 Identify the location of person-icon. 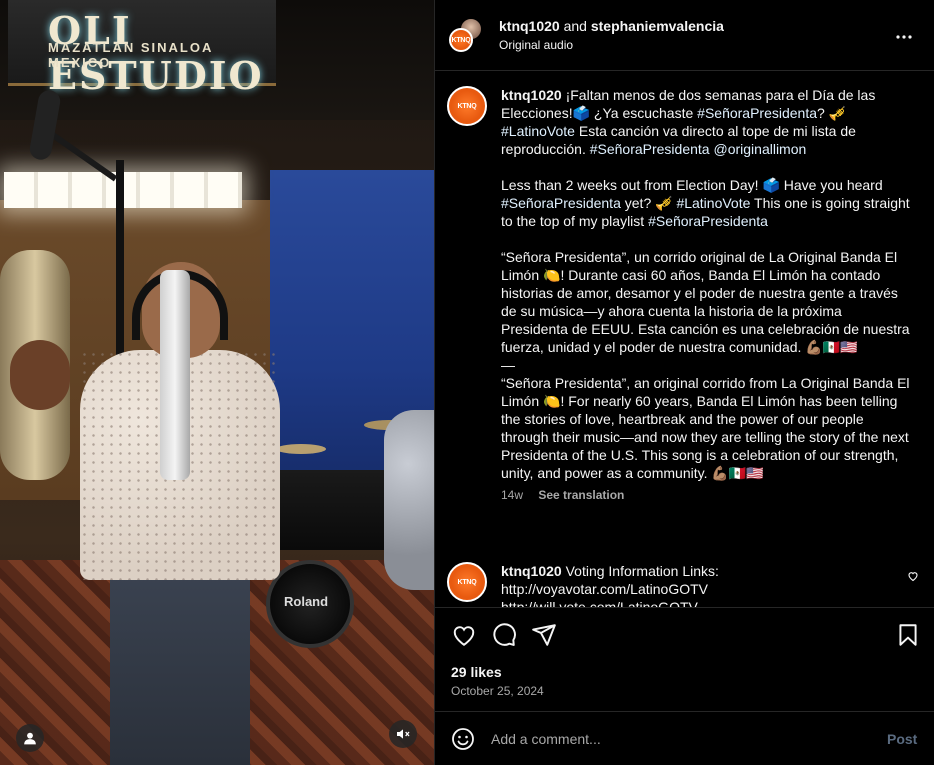
(30, 738).